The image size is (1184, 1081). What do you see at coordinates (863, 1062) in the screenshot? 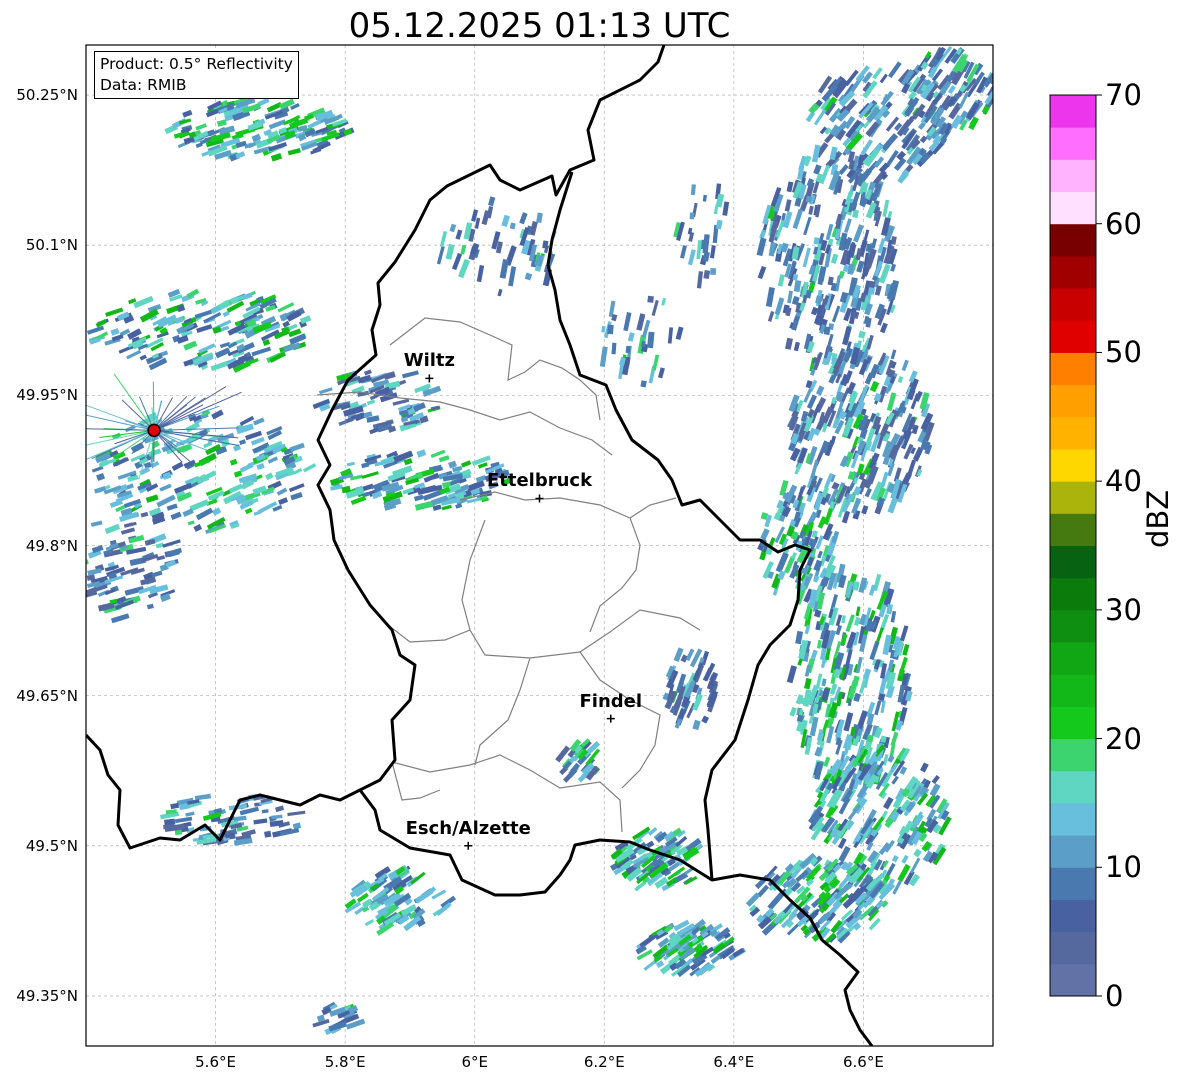
I see `lon-tick-label: 6.6°E` at bounding box center [863, 1062].